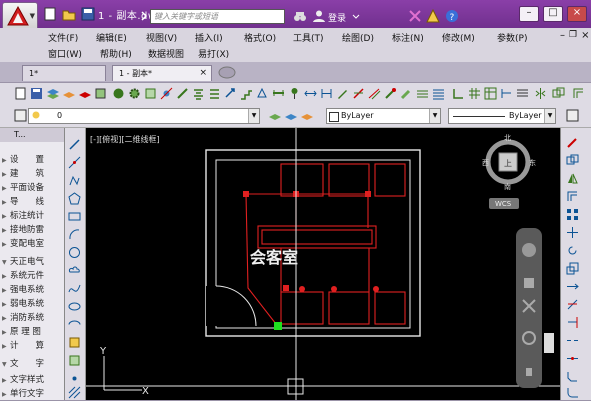 This screenshot has width=591, height=401. Describe the element at coordinates (20, 93) in the screenshot. I see `new-file-icon` at that location.